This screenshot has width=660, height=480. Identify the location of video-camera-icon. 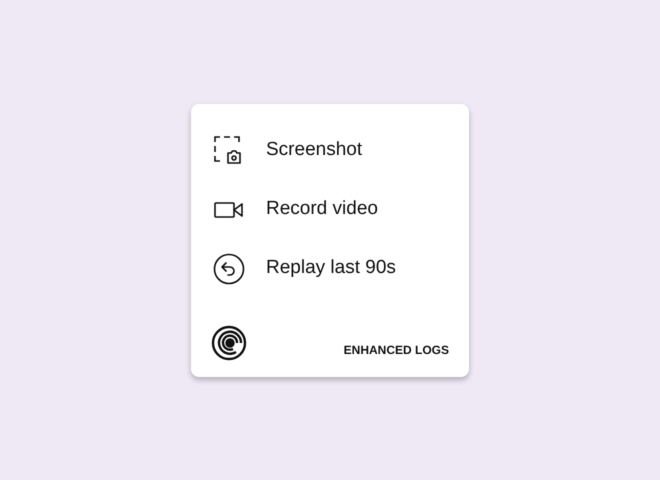
(229, 209).